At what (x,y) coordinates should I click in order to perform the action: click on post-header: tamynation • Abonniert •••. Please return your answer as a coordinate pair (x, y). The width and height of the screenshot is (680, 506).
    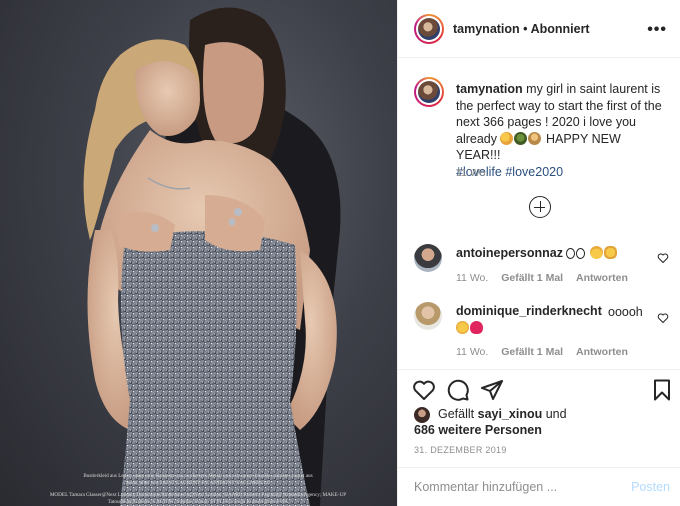
    Looking at the image, I should click on (539, 29).